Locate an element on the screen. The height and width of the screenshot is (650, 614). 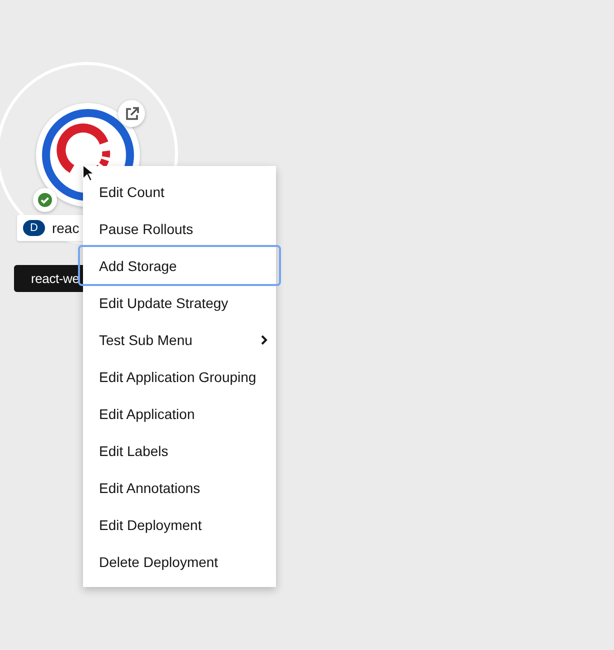
chevron-right-icon is located at coordinates (264, 339).